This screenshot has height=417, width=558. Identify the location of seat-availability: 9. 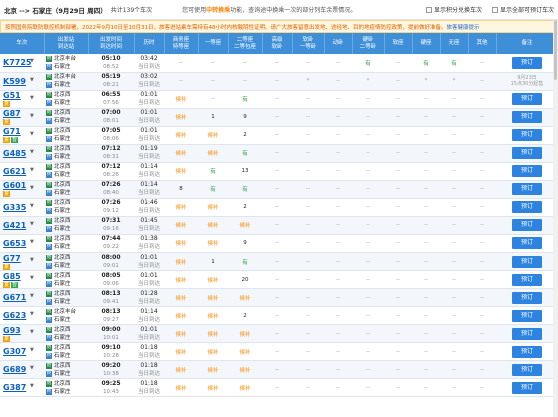
(245, 243).